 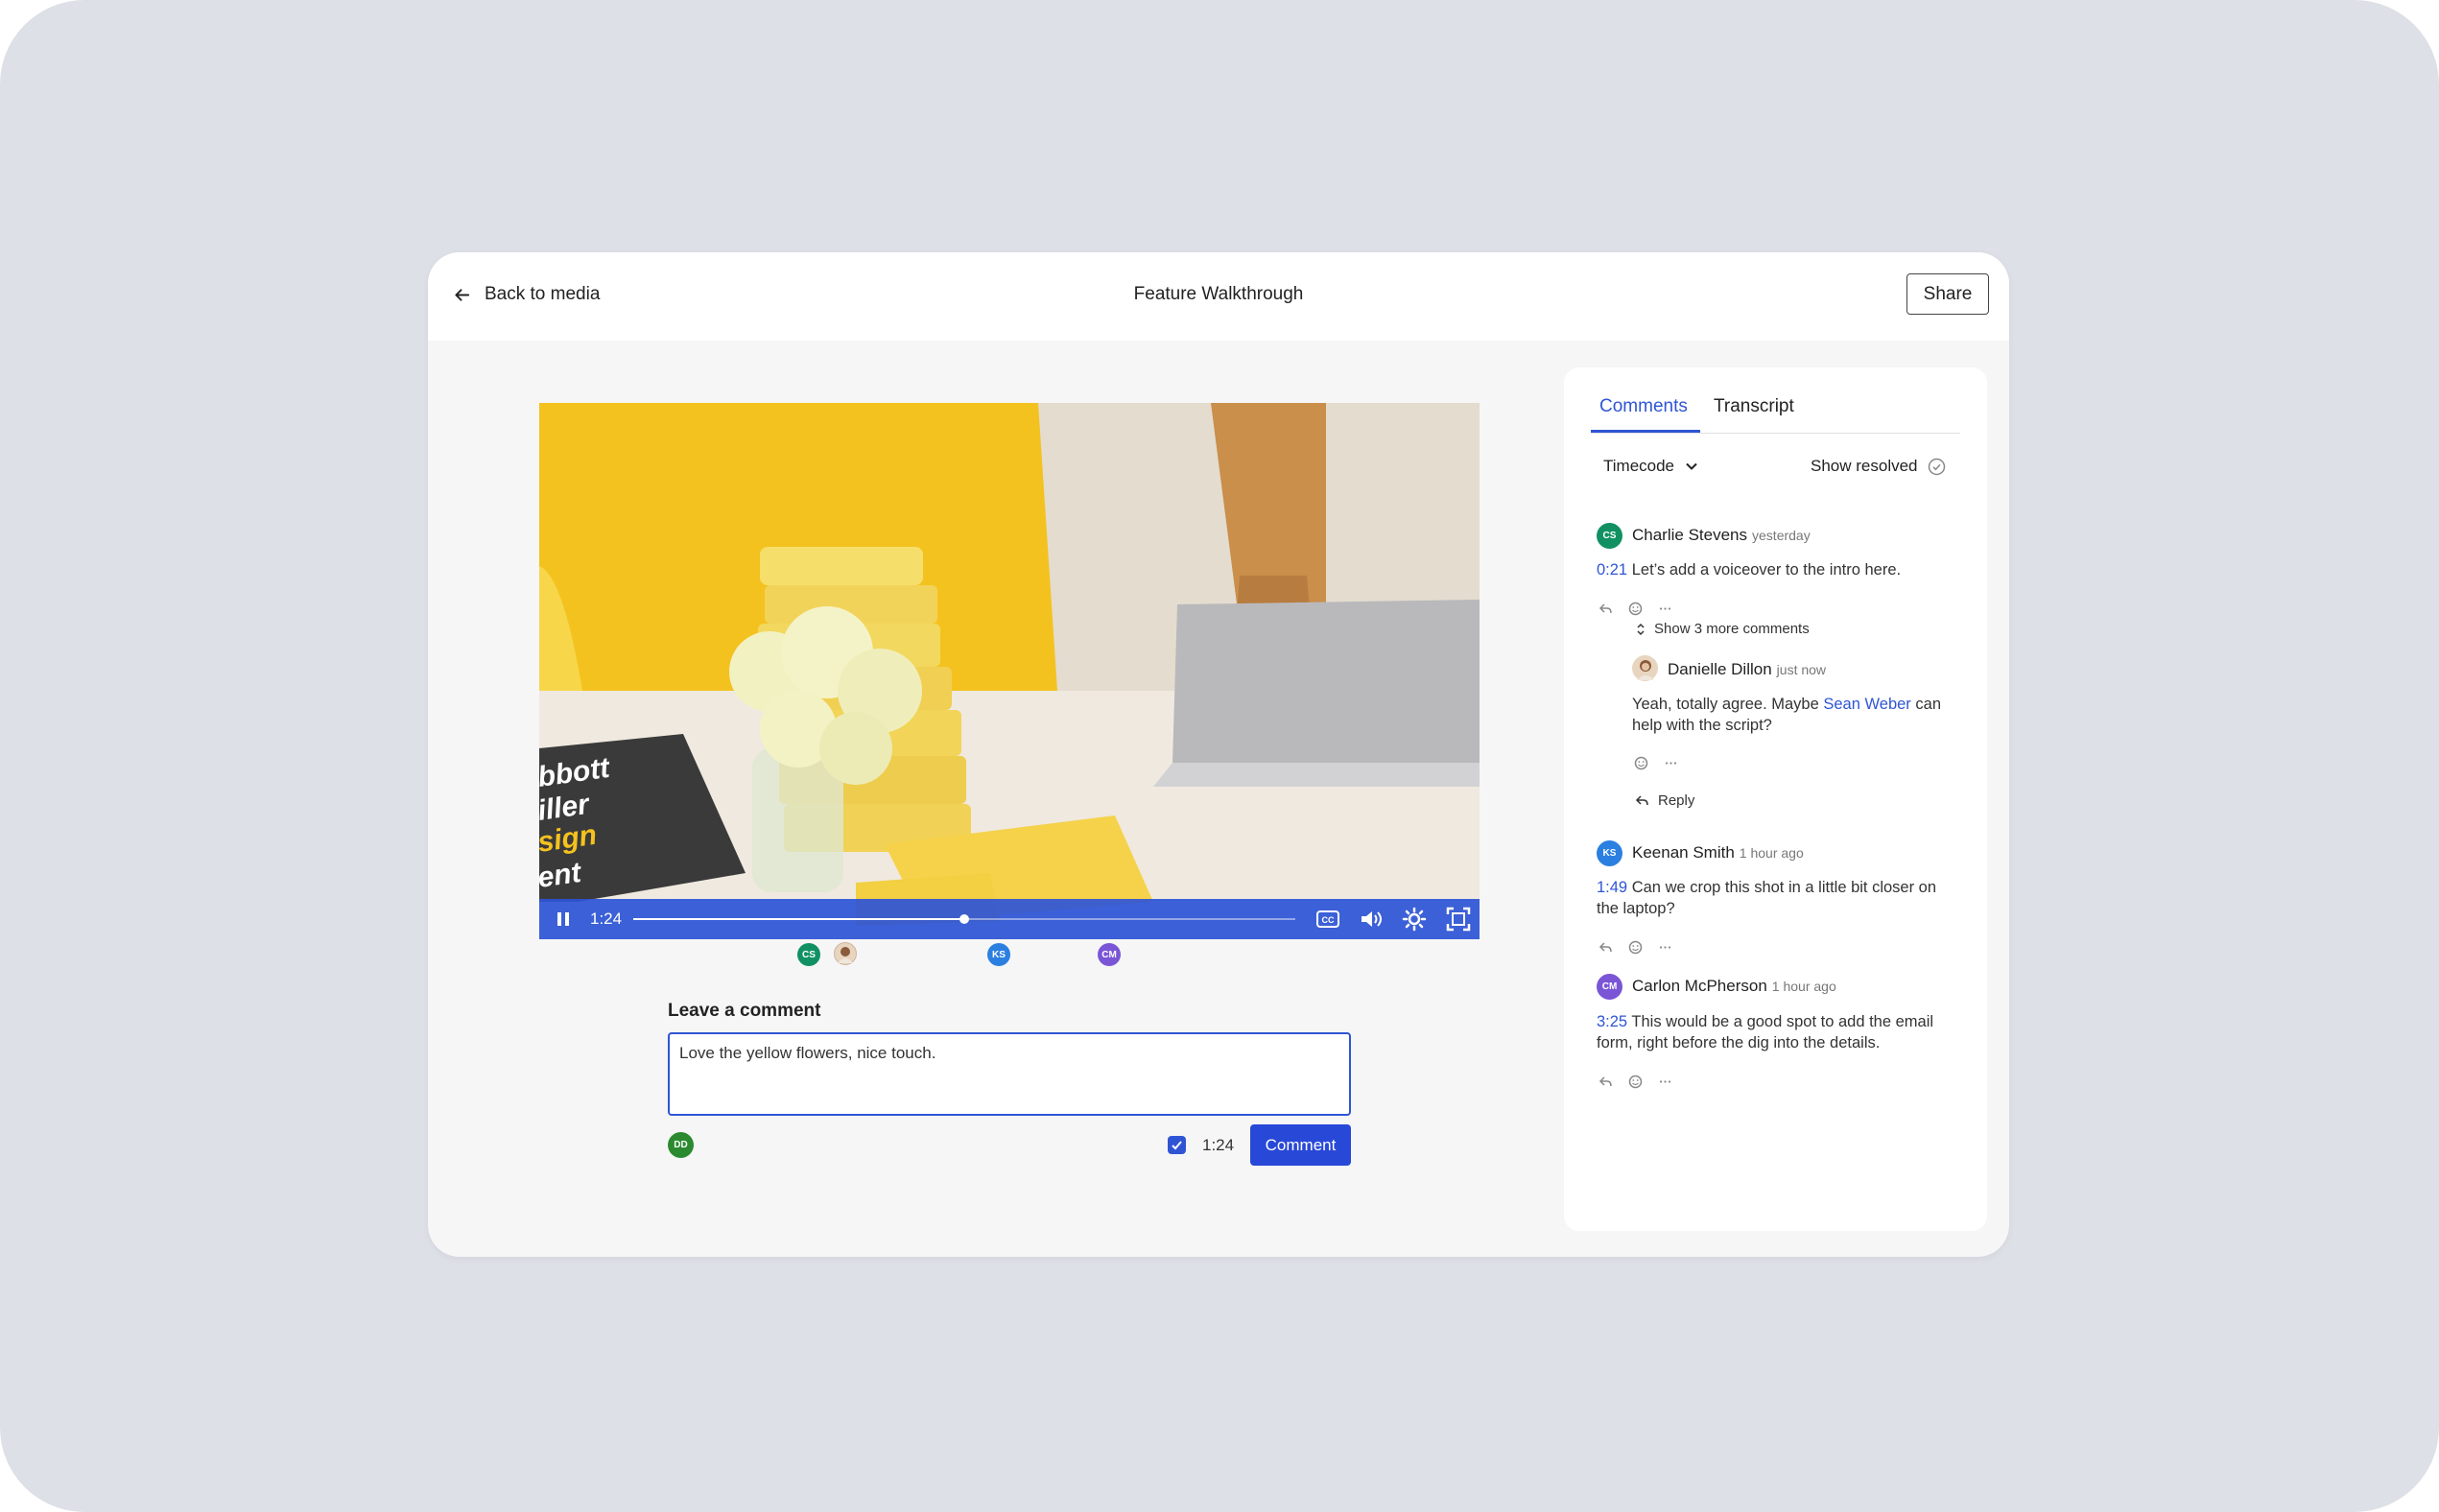 I want to click on comment-avatar-cm: CM, so click(x=1610, y=987).